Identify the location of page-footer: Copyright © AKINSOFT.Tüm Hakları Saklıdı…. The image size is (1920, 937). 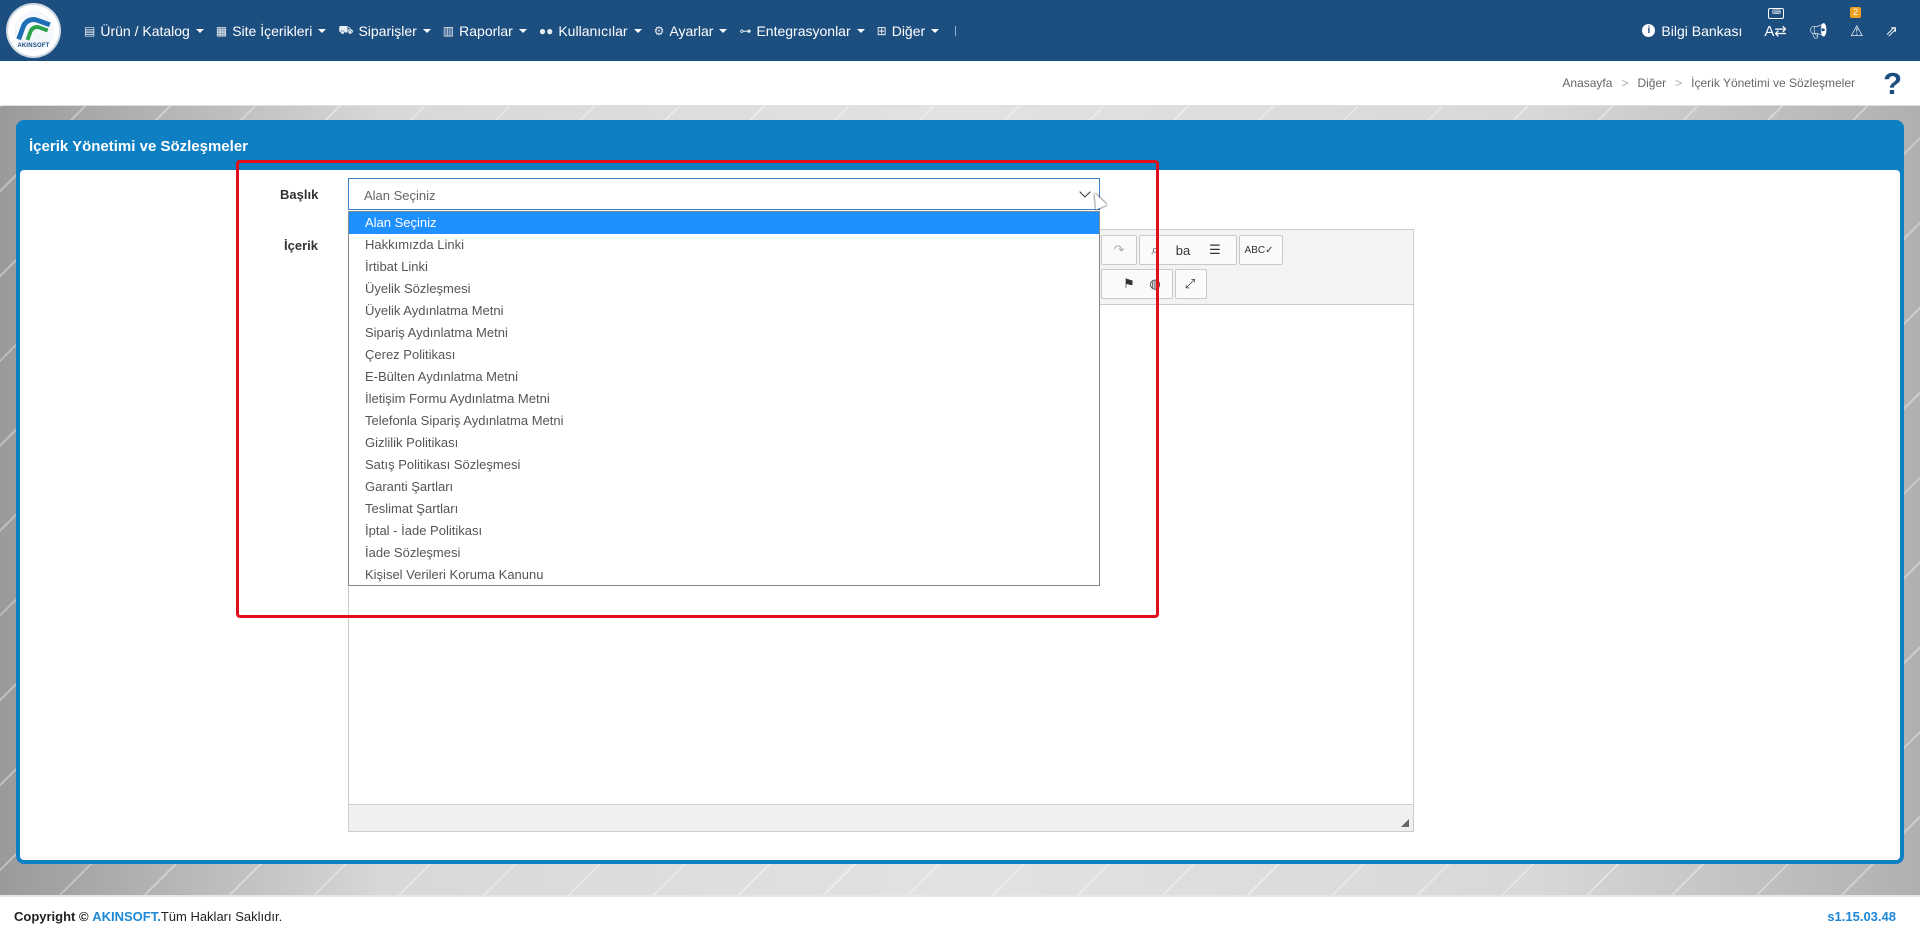
(960, 917).